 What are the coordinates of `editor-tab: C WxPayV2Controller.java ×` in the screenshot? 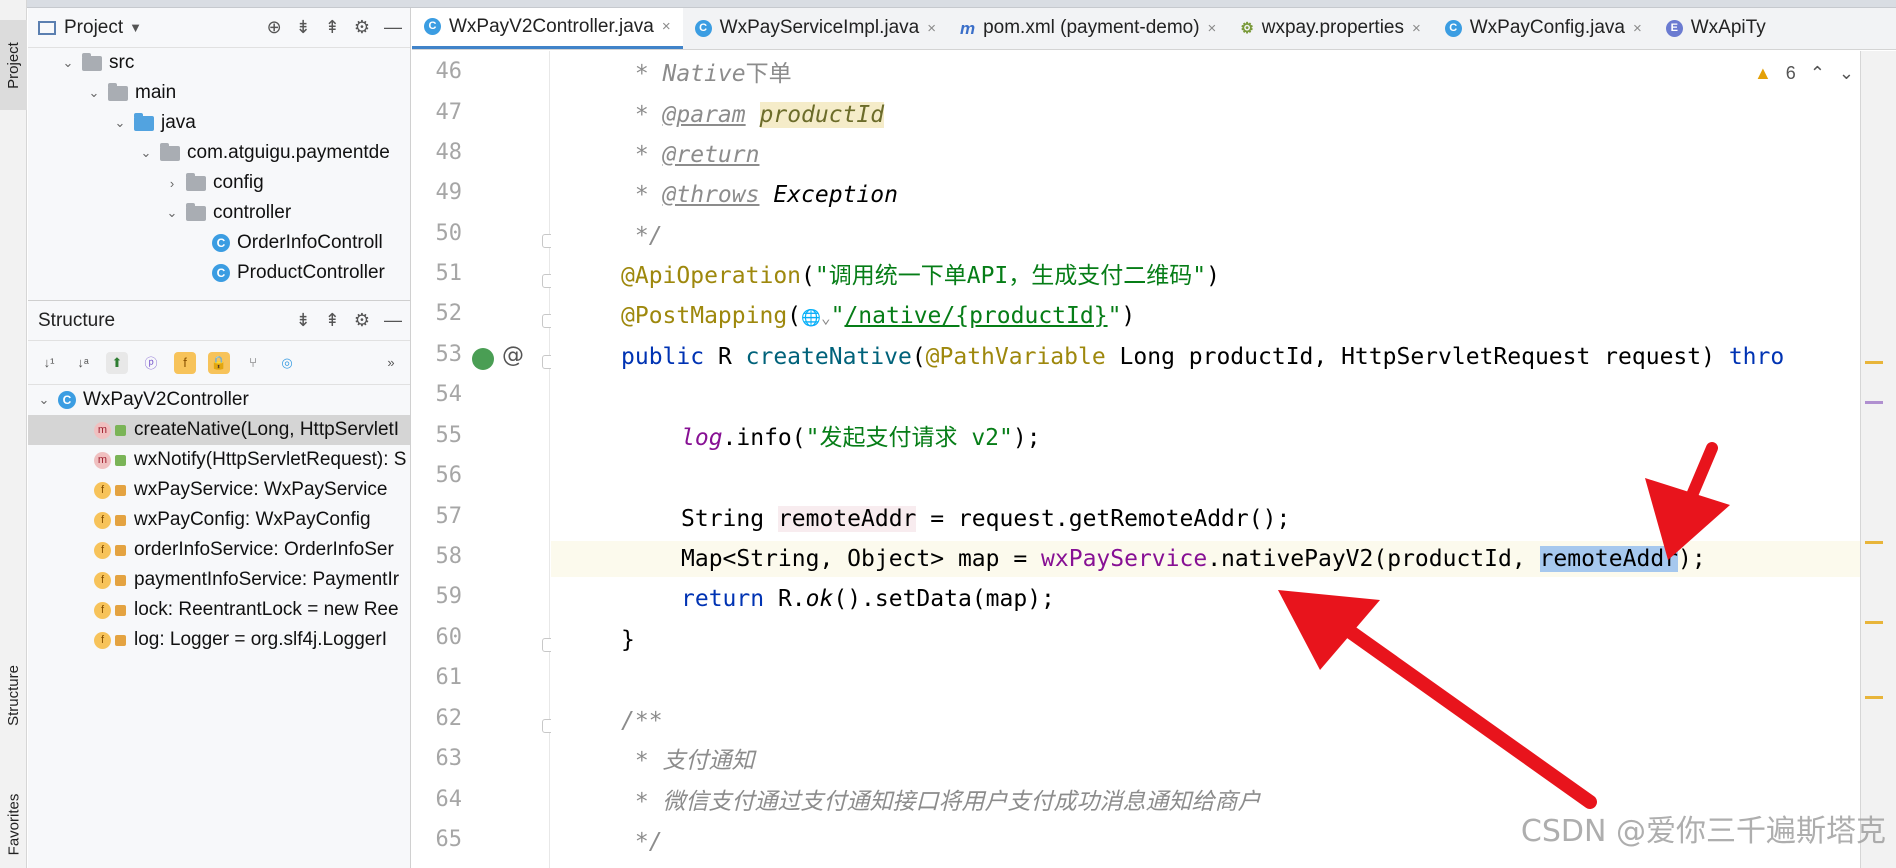 It's located at (547, 28).